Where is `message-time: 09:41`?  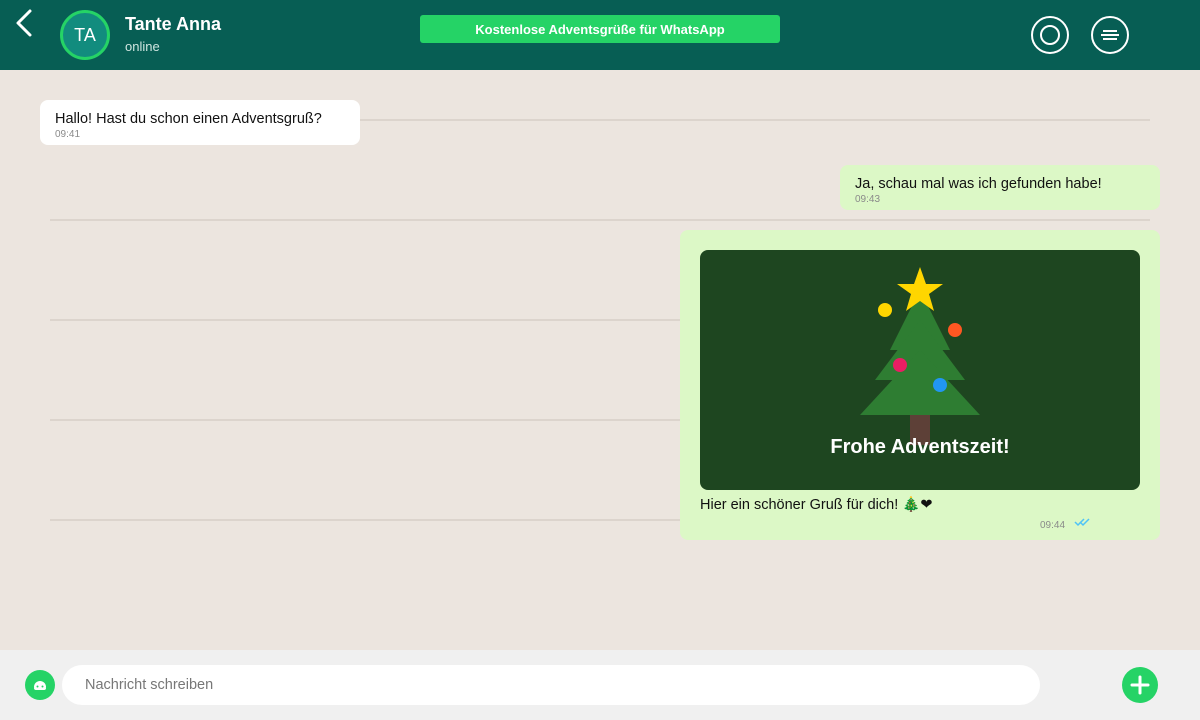 message-time: 09:41 is located at coordinates (68, 134).